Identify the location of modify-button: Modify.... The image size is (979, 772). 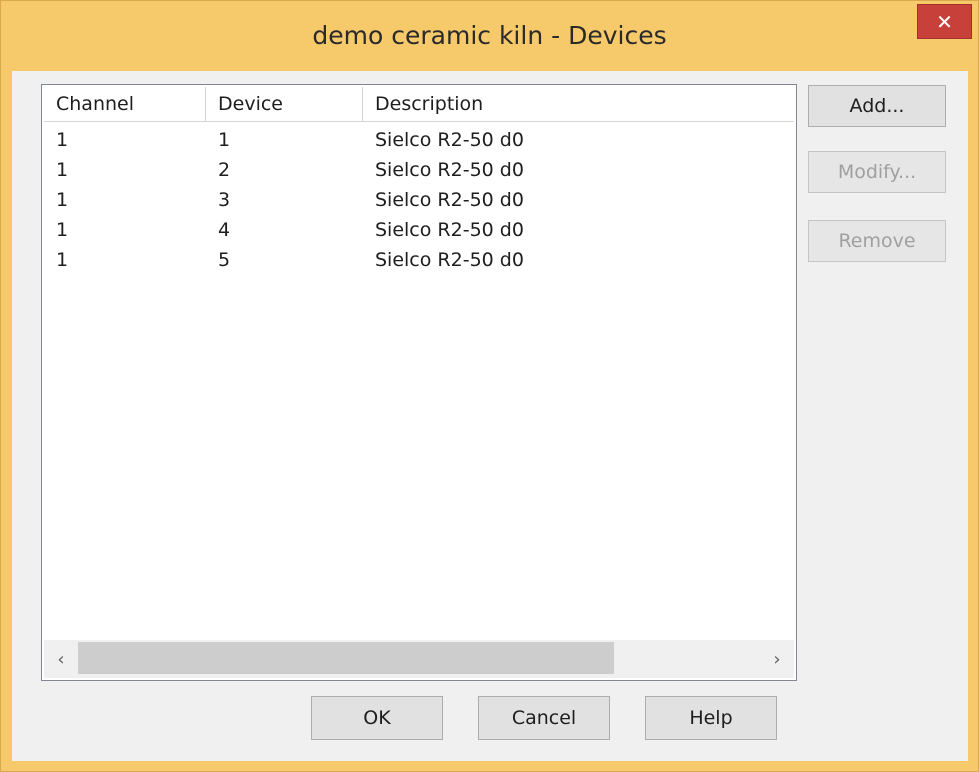
(877, 172).